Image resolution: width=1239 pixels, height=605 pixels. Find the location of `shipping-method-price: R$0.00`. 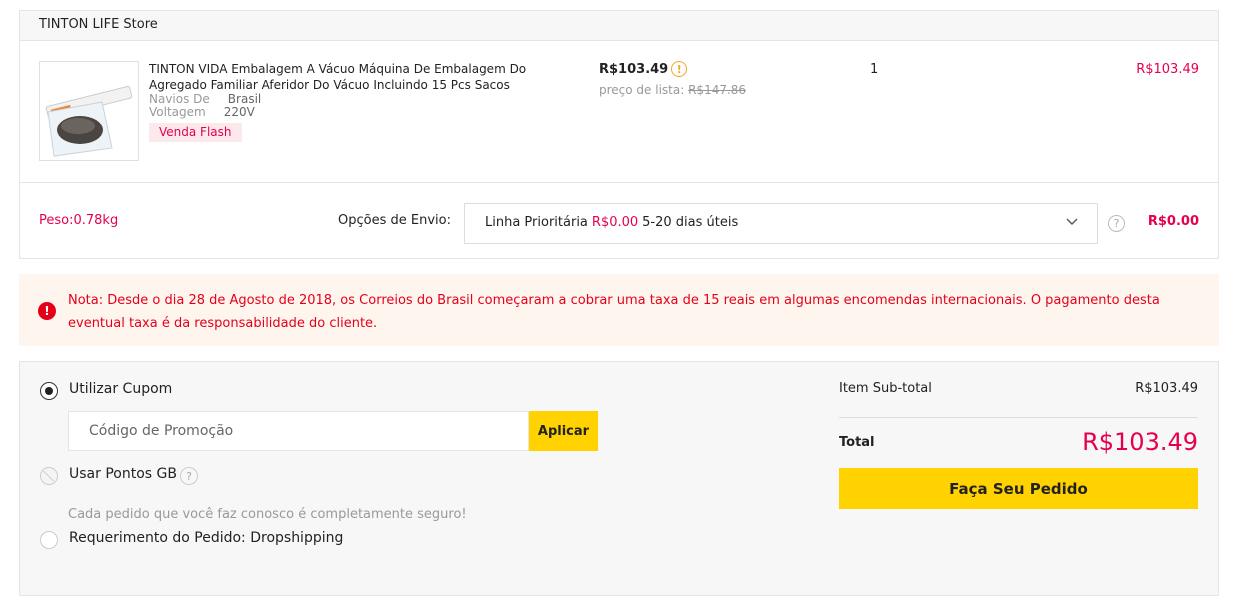

shipping-method-price: R$0.00 is located at coordinates (615, 222).